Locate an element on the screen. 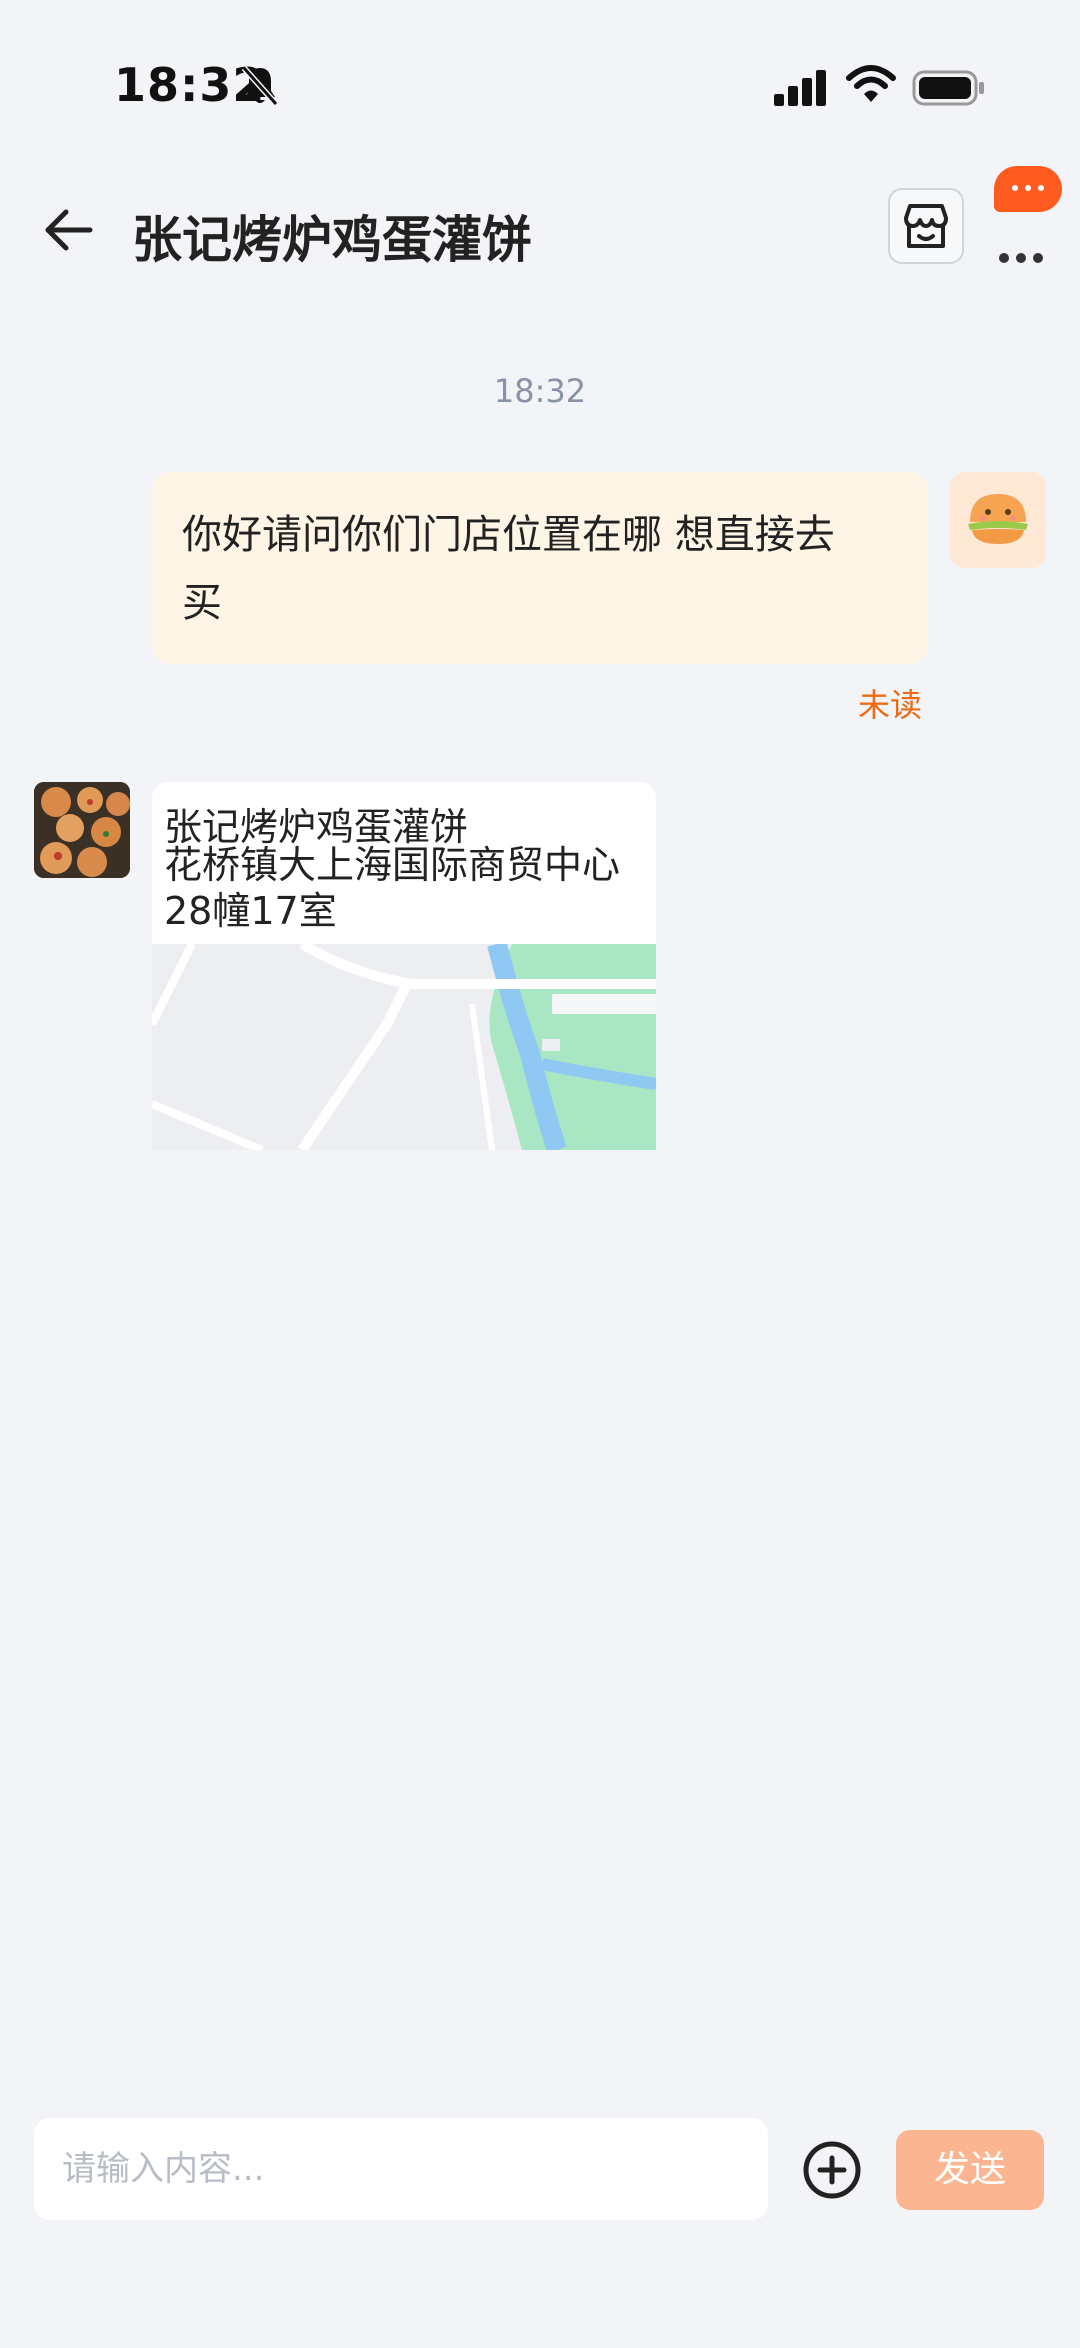 This screenshot has height=2348, width=1080. message-text-line: 你好请问你们门店位置在哪 想直接去 is located at coordinates (508, 535).